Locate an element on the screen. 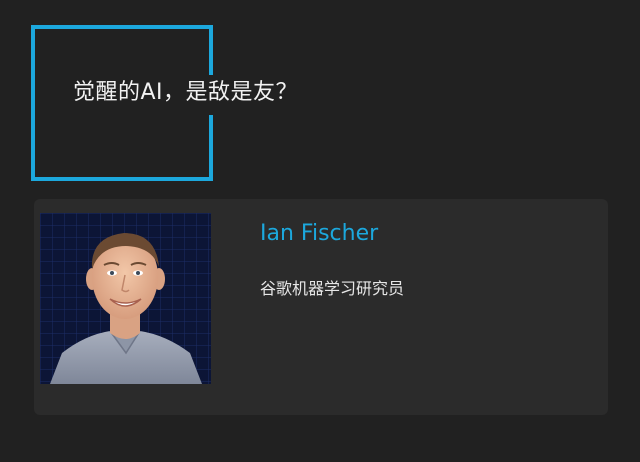 The image size is (640, 462). speaker-portrait-image is located at coordinates (125, 298).